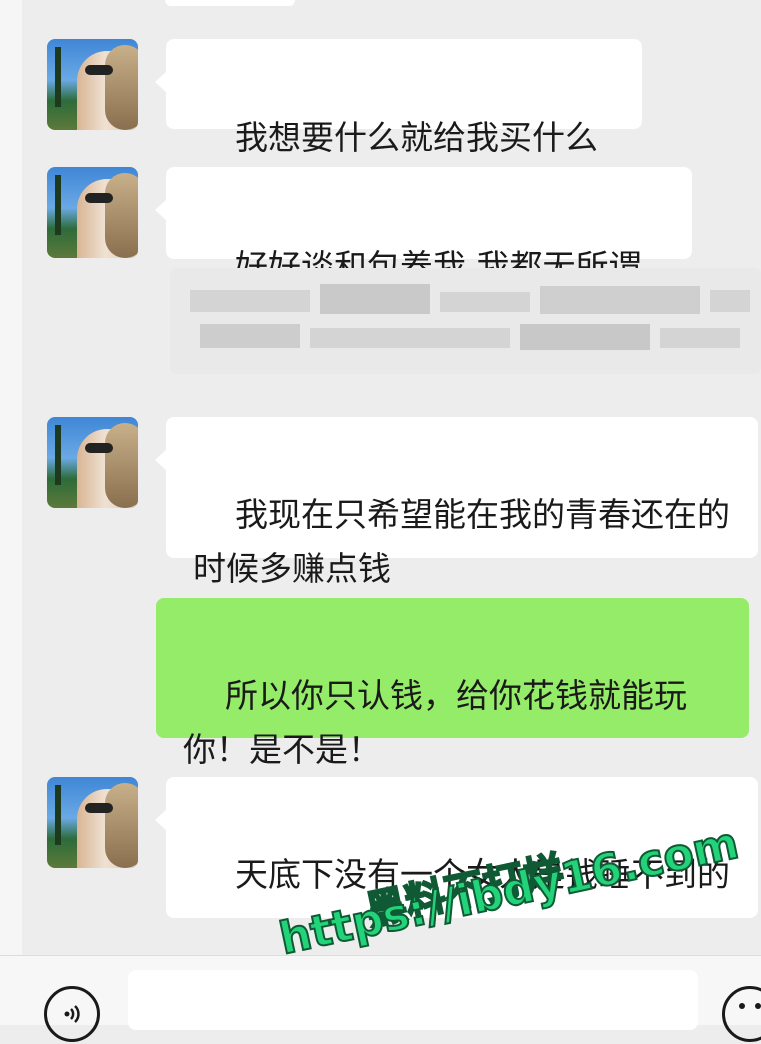 This screenshot has width=761, height=1044. I want to click on message-text: 所以你只认钱，给你花钱就能玩你！是不是！, so click(435, 722).